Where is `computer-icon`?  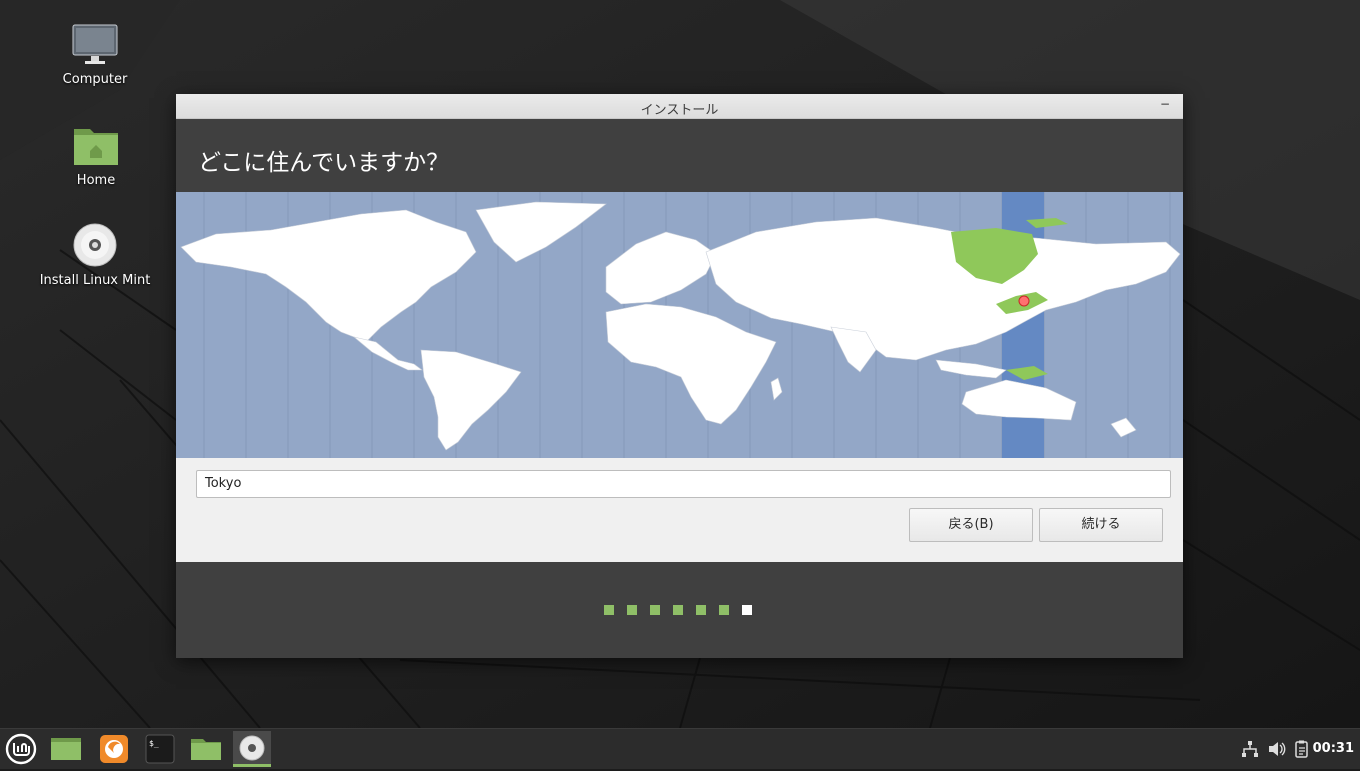 computer-icon is located at coordinates (95, 44).